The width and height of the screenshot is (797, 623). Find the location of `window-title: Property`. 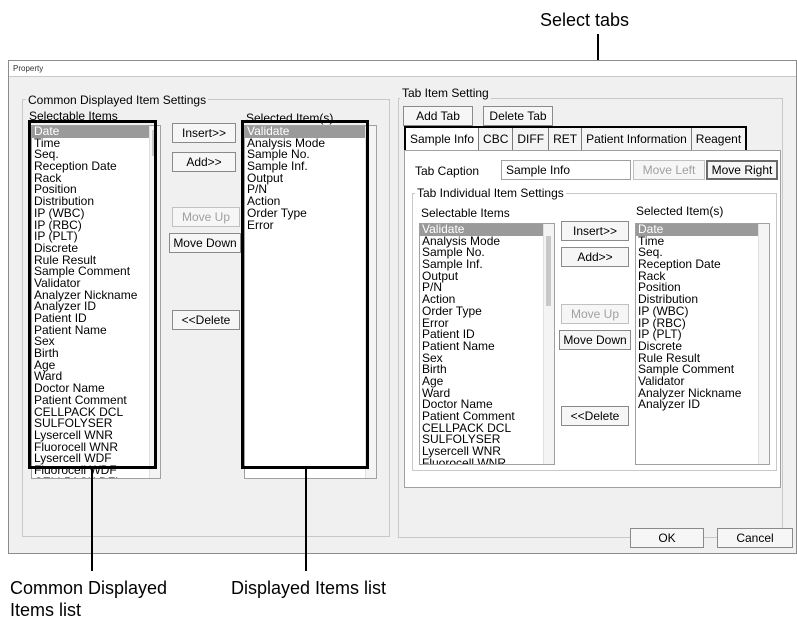

window-title: Property is located at coordinates (402, 69).